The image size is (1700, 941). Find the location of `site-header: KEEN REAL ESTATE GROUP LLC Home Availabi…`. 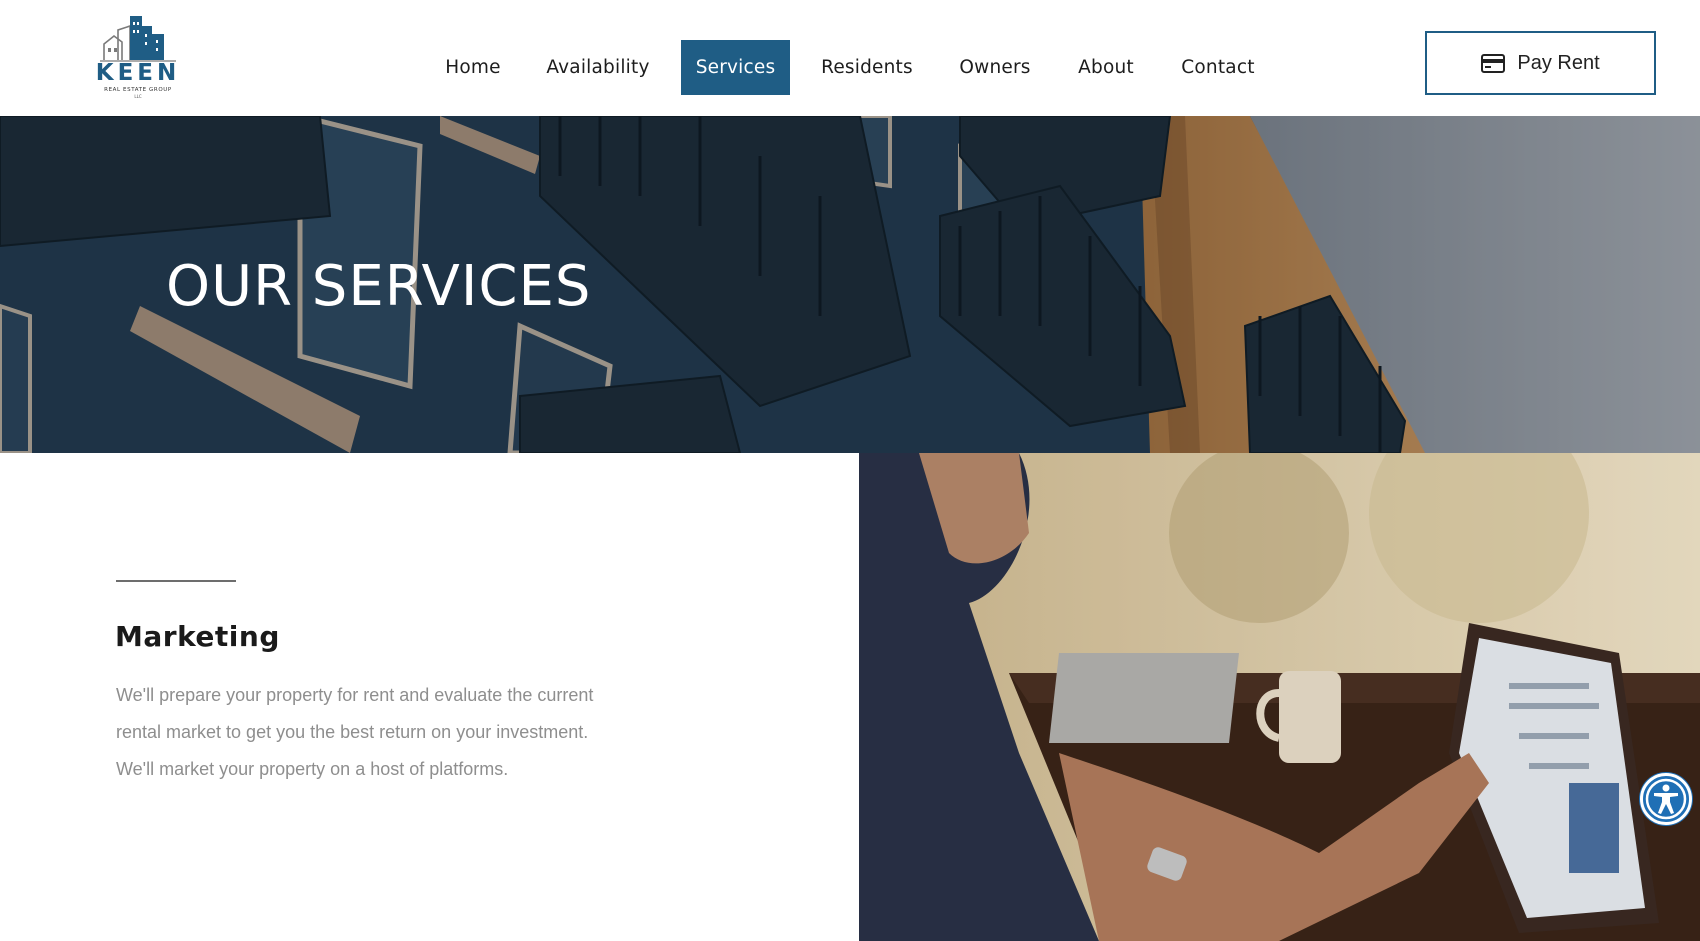

site-header: KEEN REAL ESTATE GROUP LLC Home Availabi… is located at coordinates (850, 58).